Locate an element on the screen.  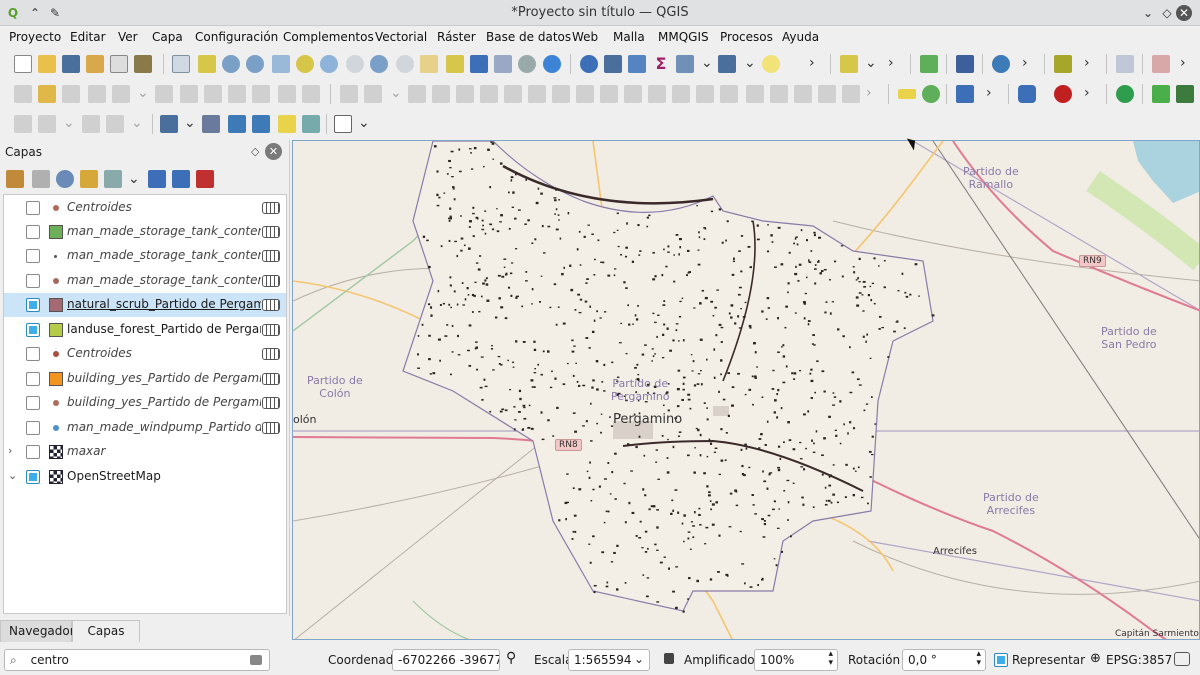
fill-ring-icon is located at coordinates (465, 94).